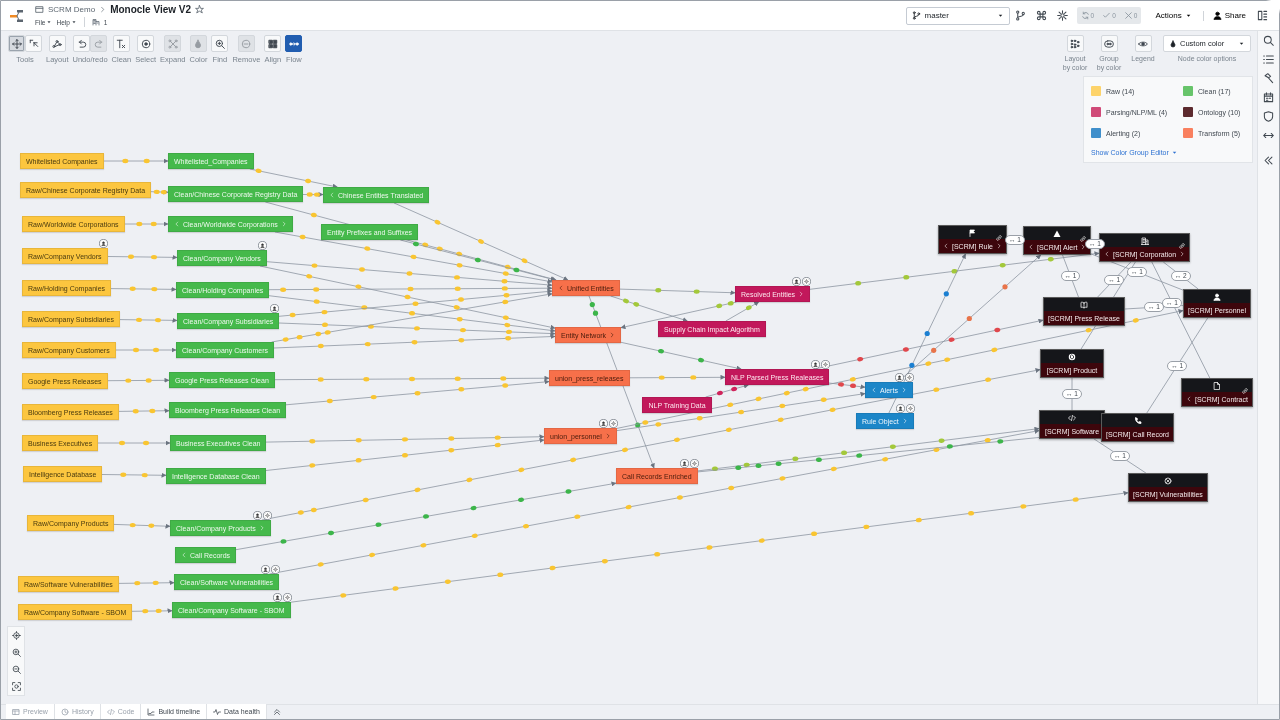 This screenshot has width=1280, height=720. Describe the element at coordinates (217, 711) in the screenshot. I see `pulse-icon` at that location.